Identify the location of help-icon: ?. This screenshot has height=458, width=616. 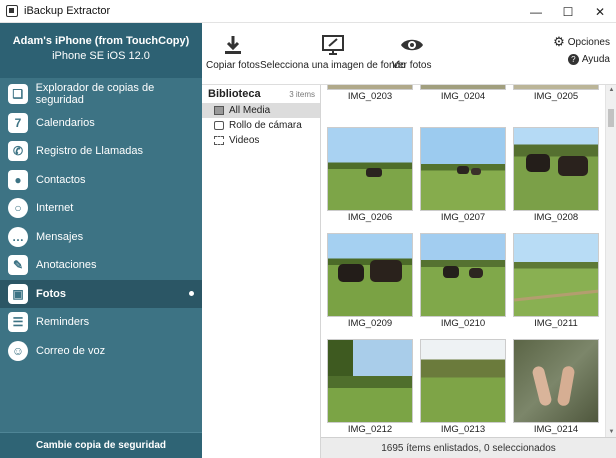
(573, 59).